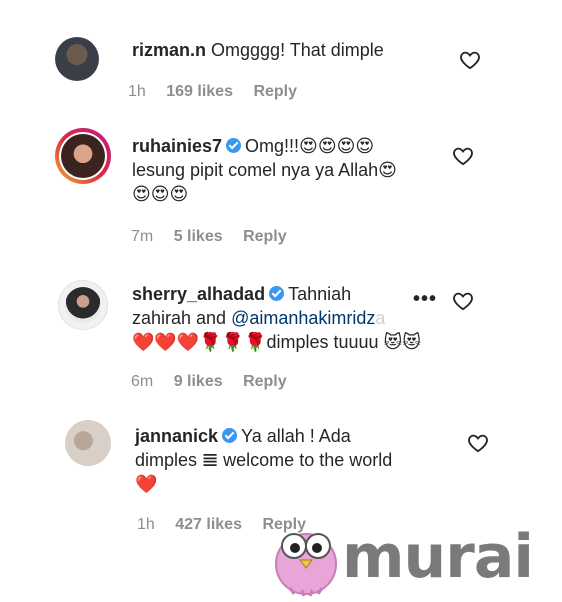  Describe the element at coordinates (142, 381) in the screenshot. I see `timestamp: 6m` at that location.